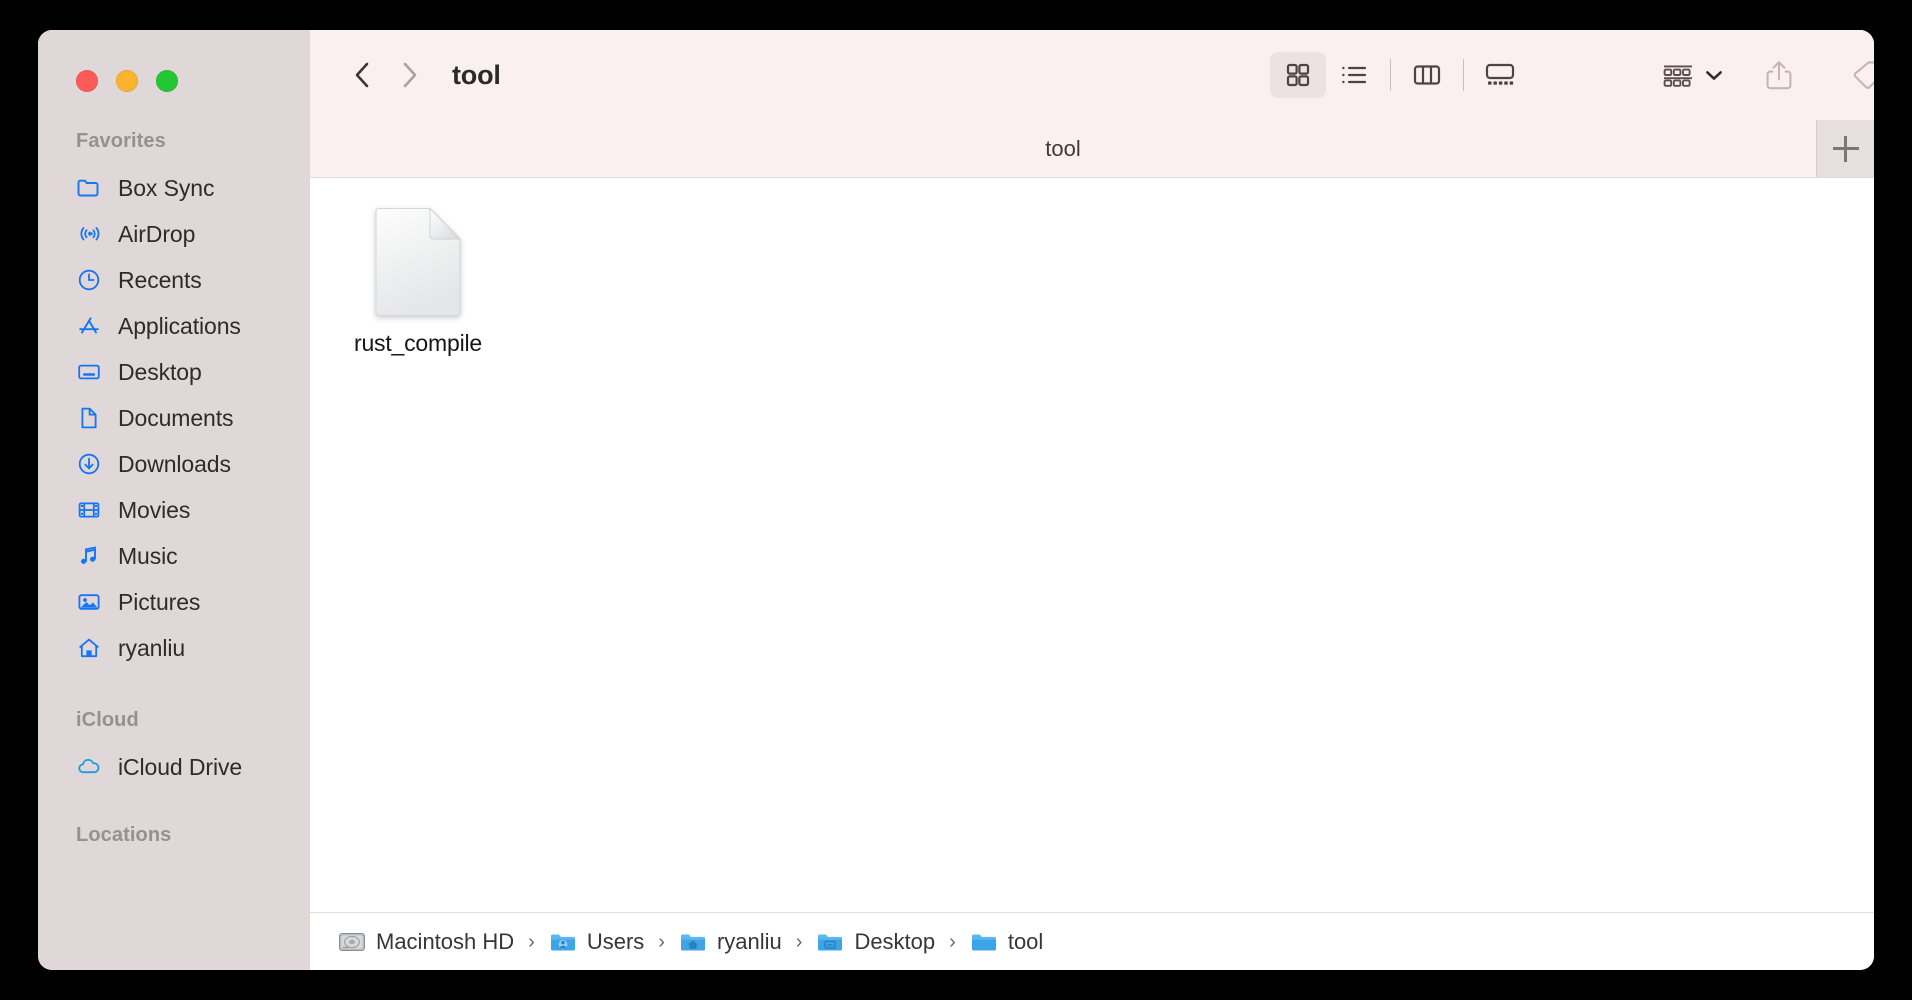 Image resolution: width=1912 pixels, height=1000 pixels. I want to click on sidebar-item-label: Downloads, so click(174, 463).